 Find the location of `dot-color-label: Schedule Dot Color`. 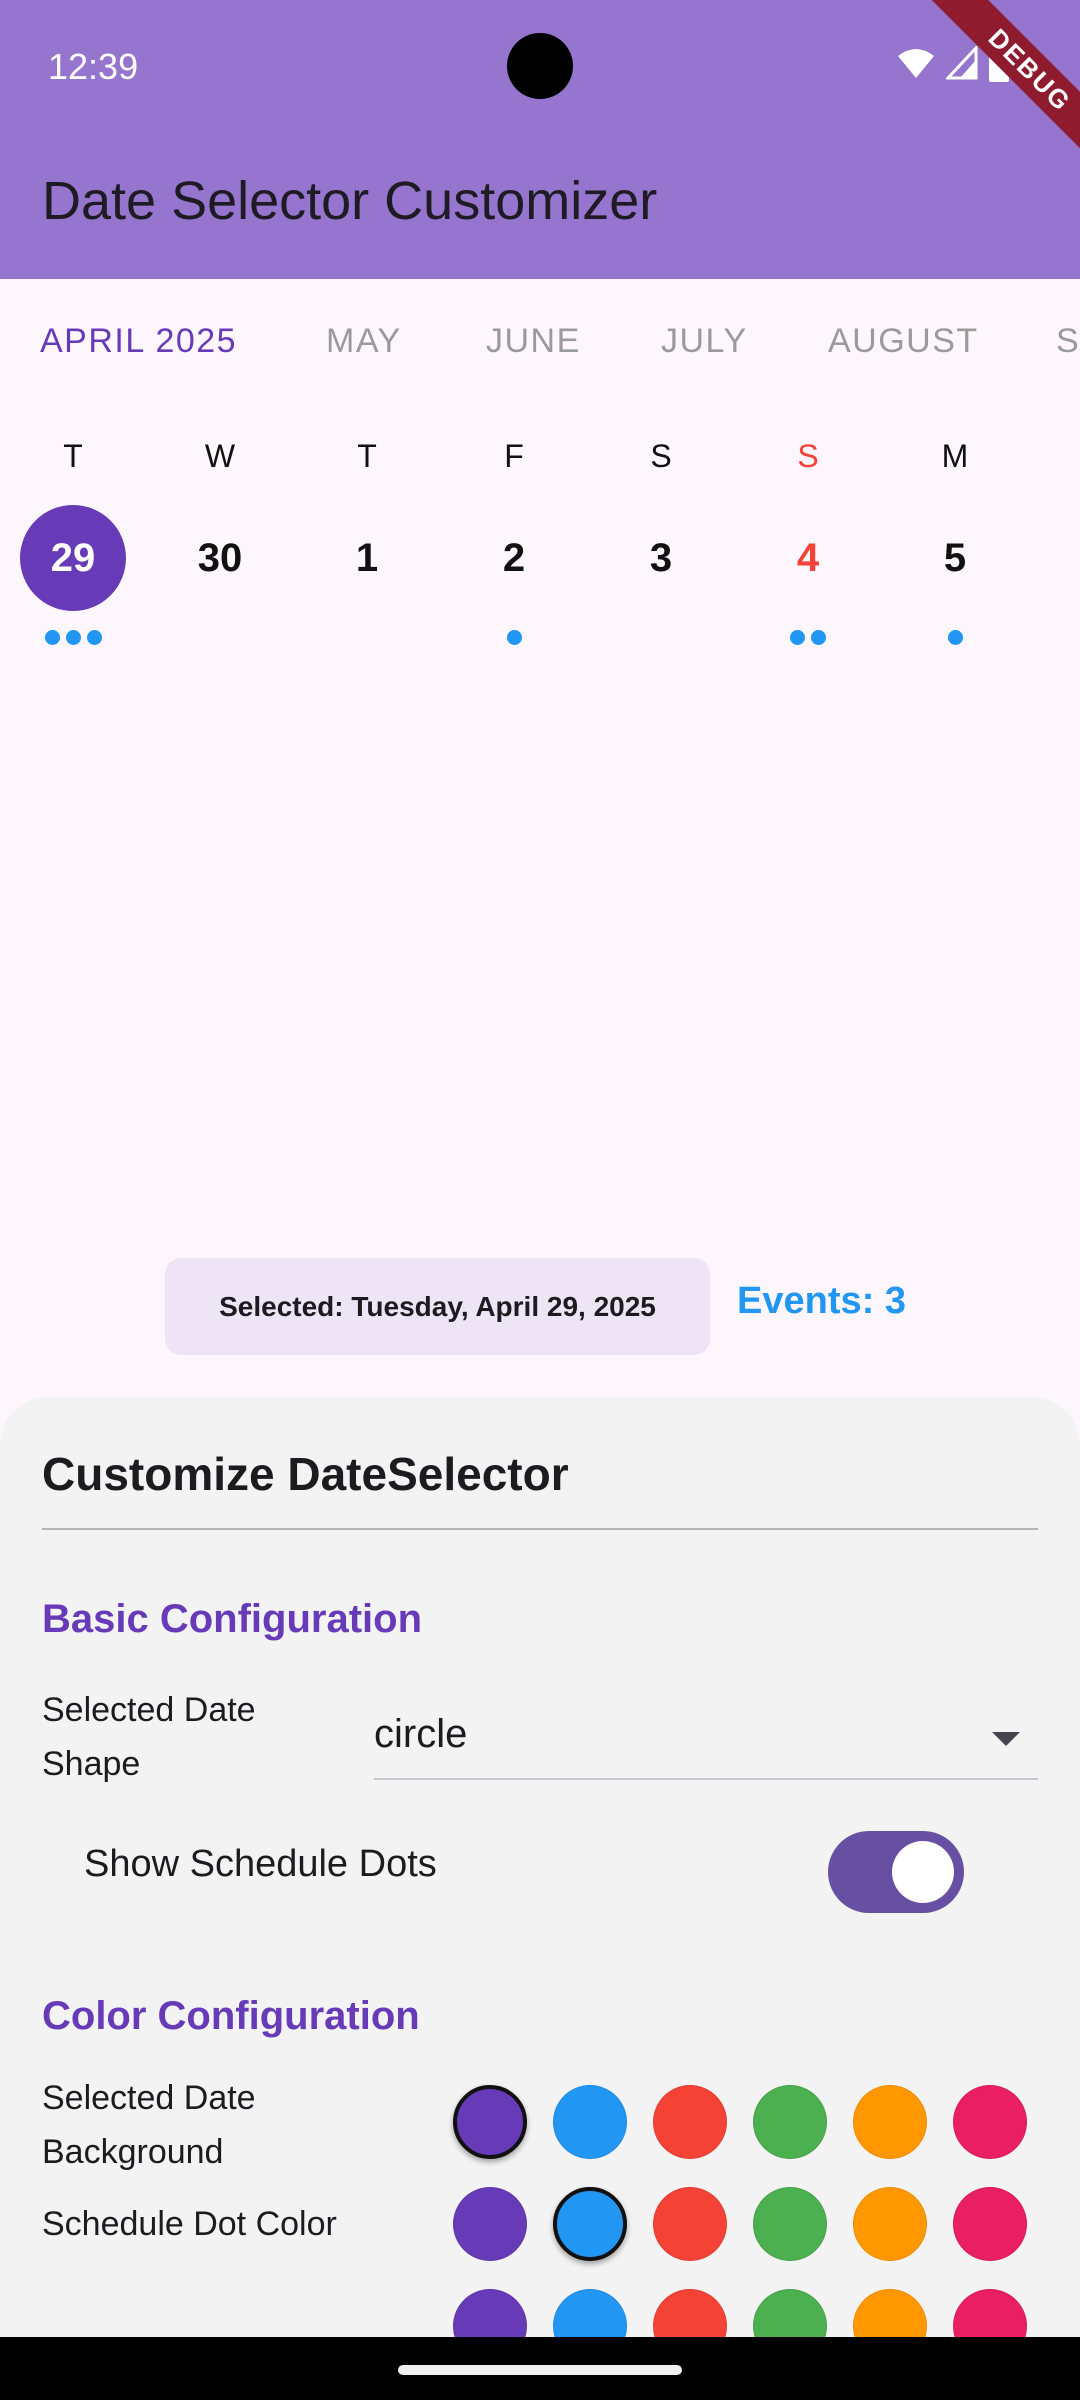

dot-color-label: Schedule Dot Color is located at coordinates (189, 2224).